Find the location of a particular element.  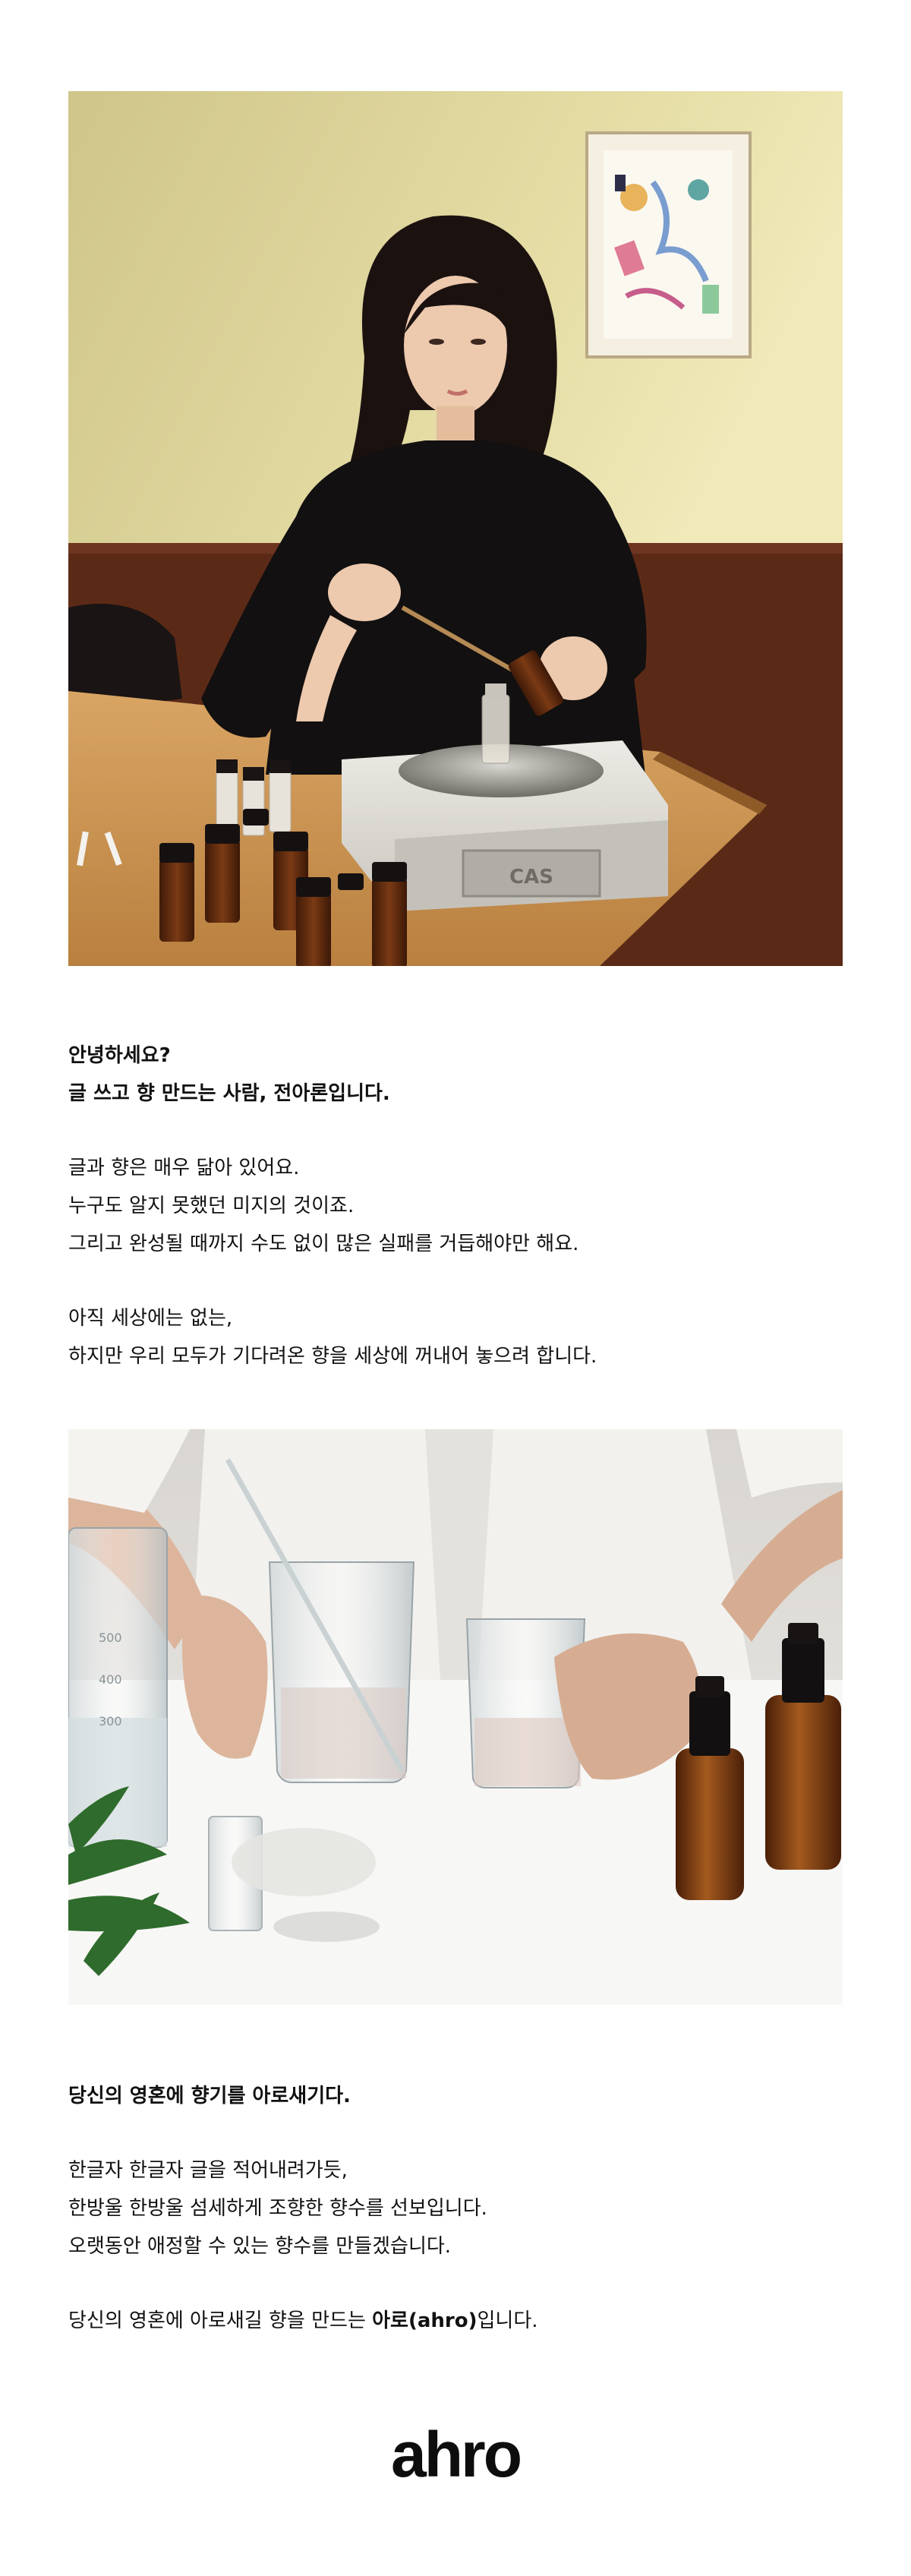

beaker-mark: 300 is located at coordinates (110, 1721).